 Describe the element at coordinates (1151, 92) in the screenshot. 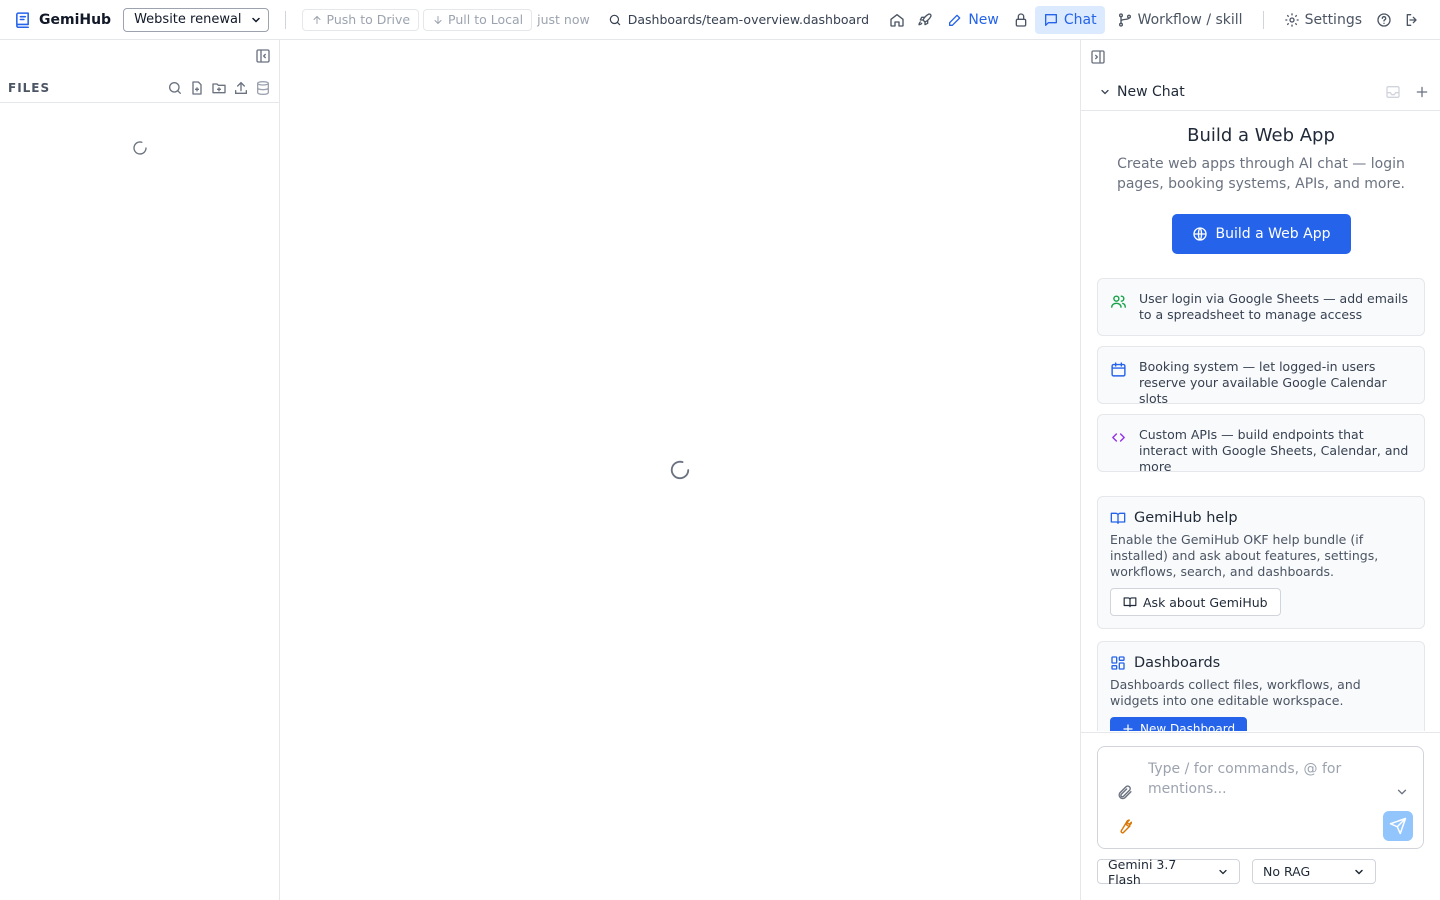

I see `chat-title: New Chat` at that location.